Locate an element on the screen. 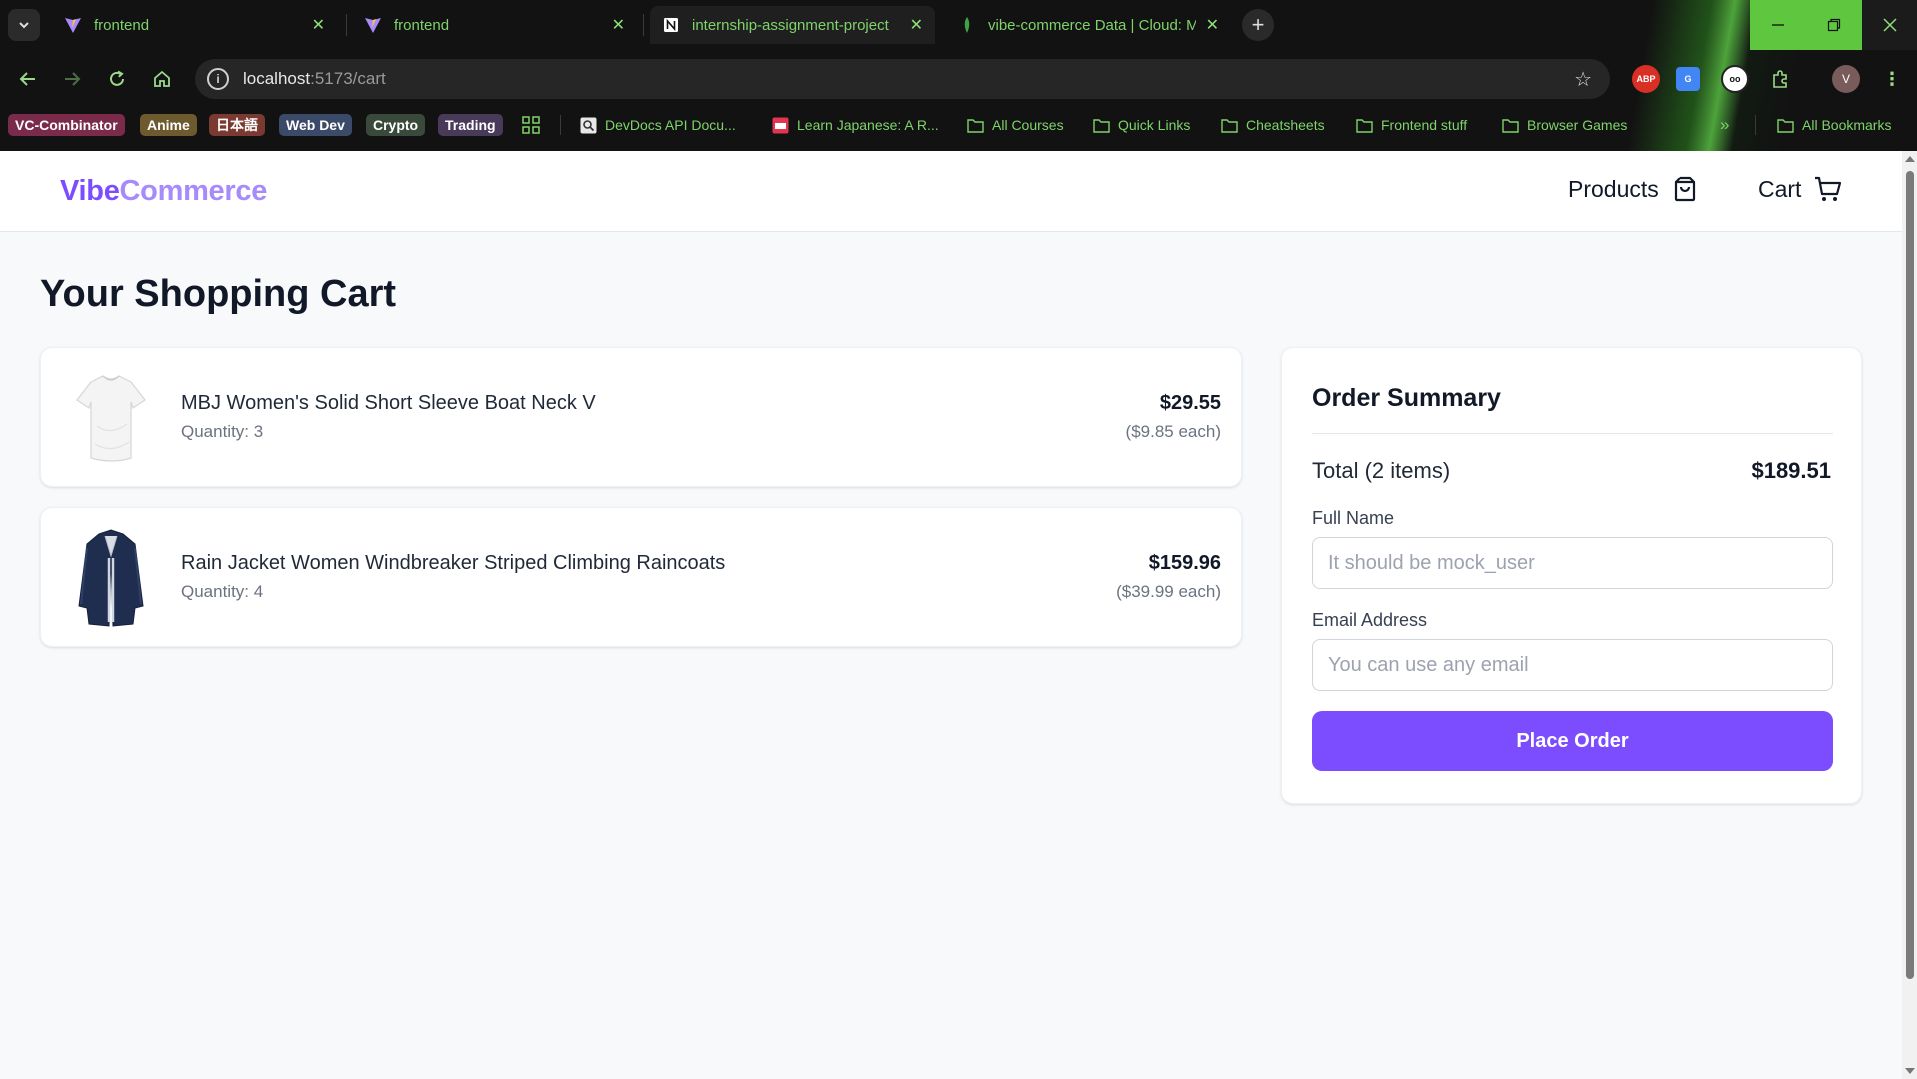 The image size is (1917, 1079). nav-cart-label: Cart is located at coordinates (1780, 188).